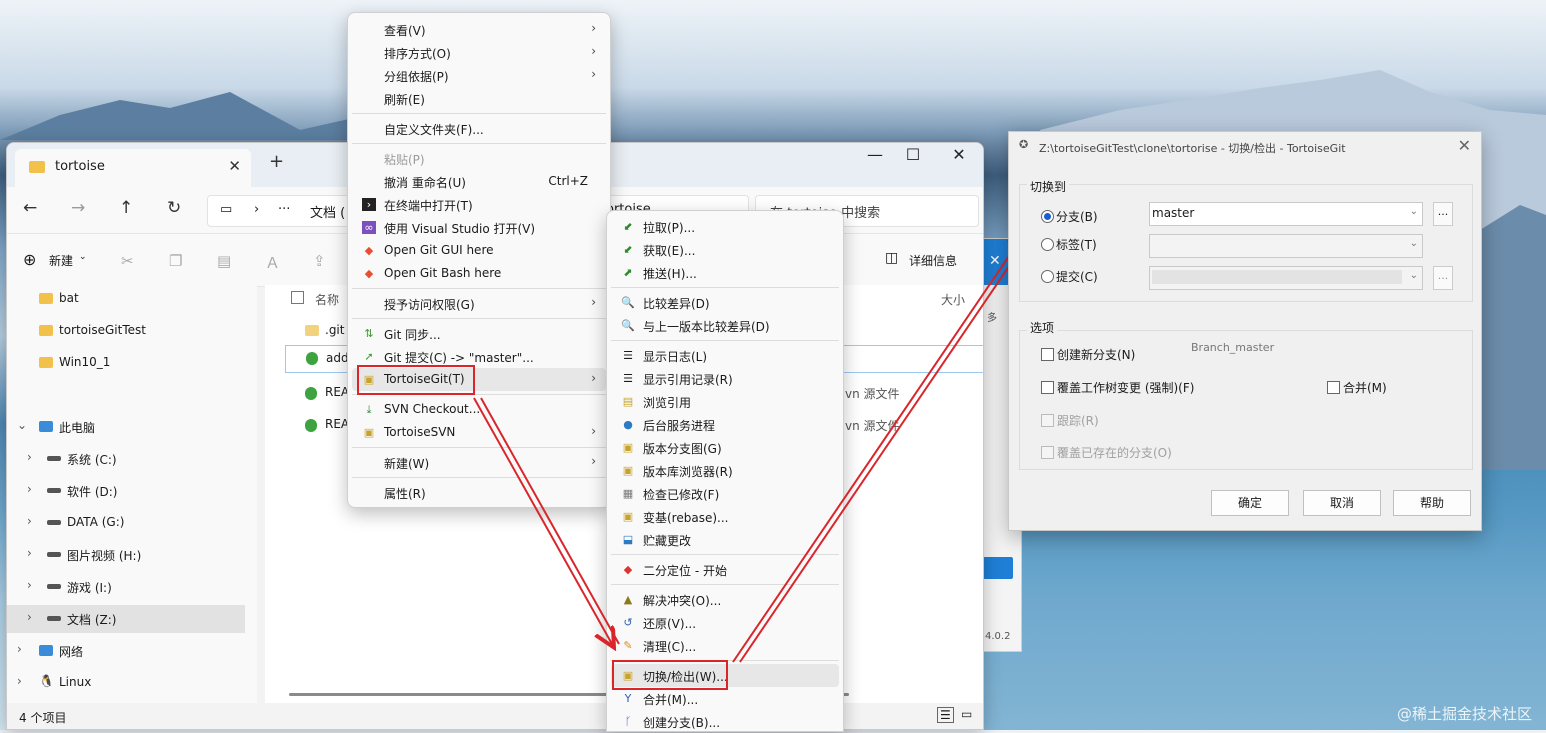 The width and height of the screenshot is (1546, 733). I want to click on tile-view-icon: ▭, so click(966, 714).